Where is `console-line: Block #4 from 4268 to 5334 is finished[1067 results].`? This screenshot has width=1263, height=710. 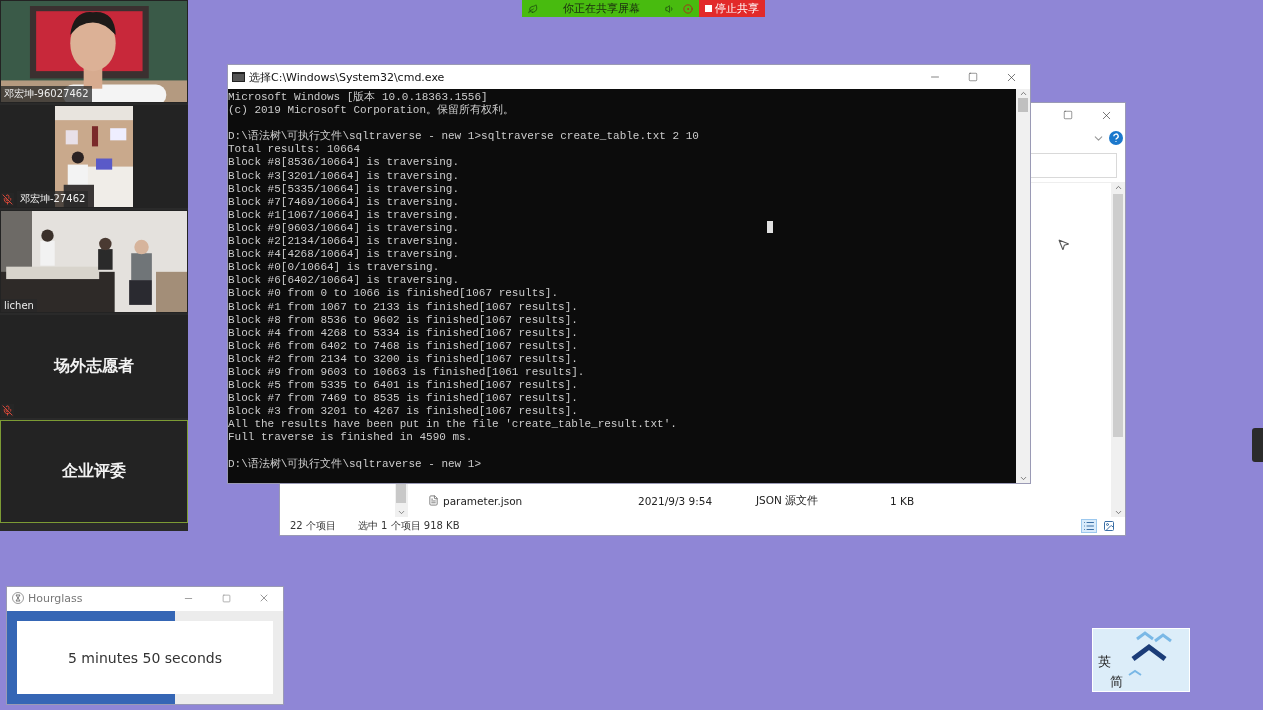
console-line: Block #4 from 4268 to 5334 is finished[1067 results]. is located at coordinates (403, 333).